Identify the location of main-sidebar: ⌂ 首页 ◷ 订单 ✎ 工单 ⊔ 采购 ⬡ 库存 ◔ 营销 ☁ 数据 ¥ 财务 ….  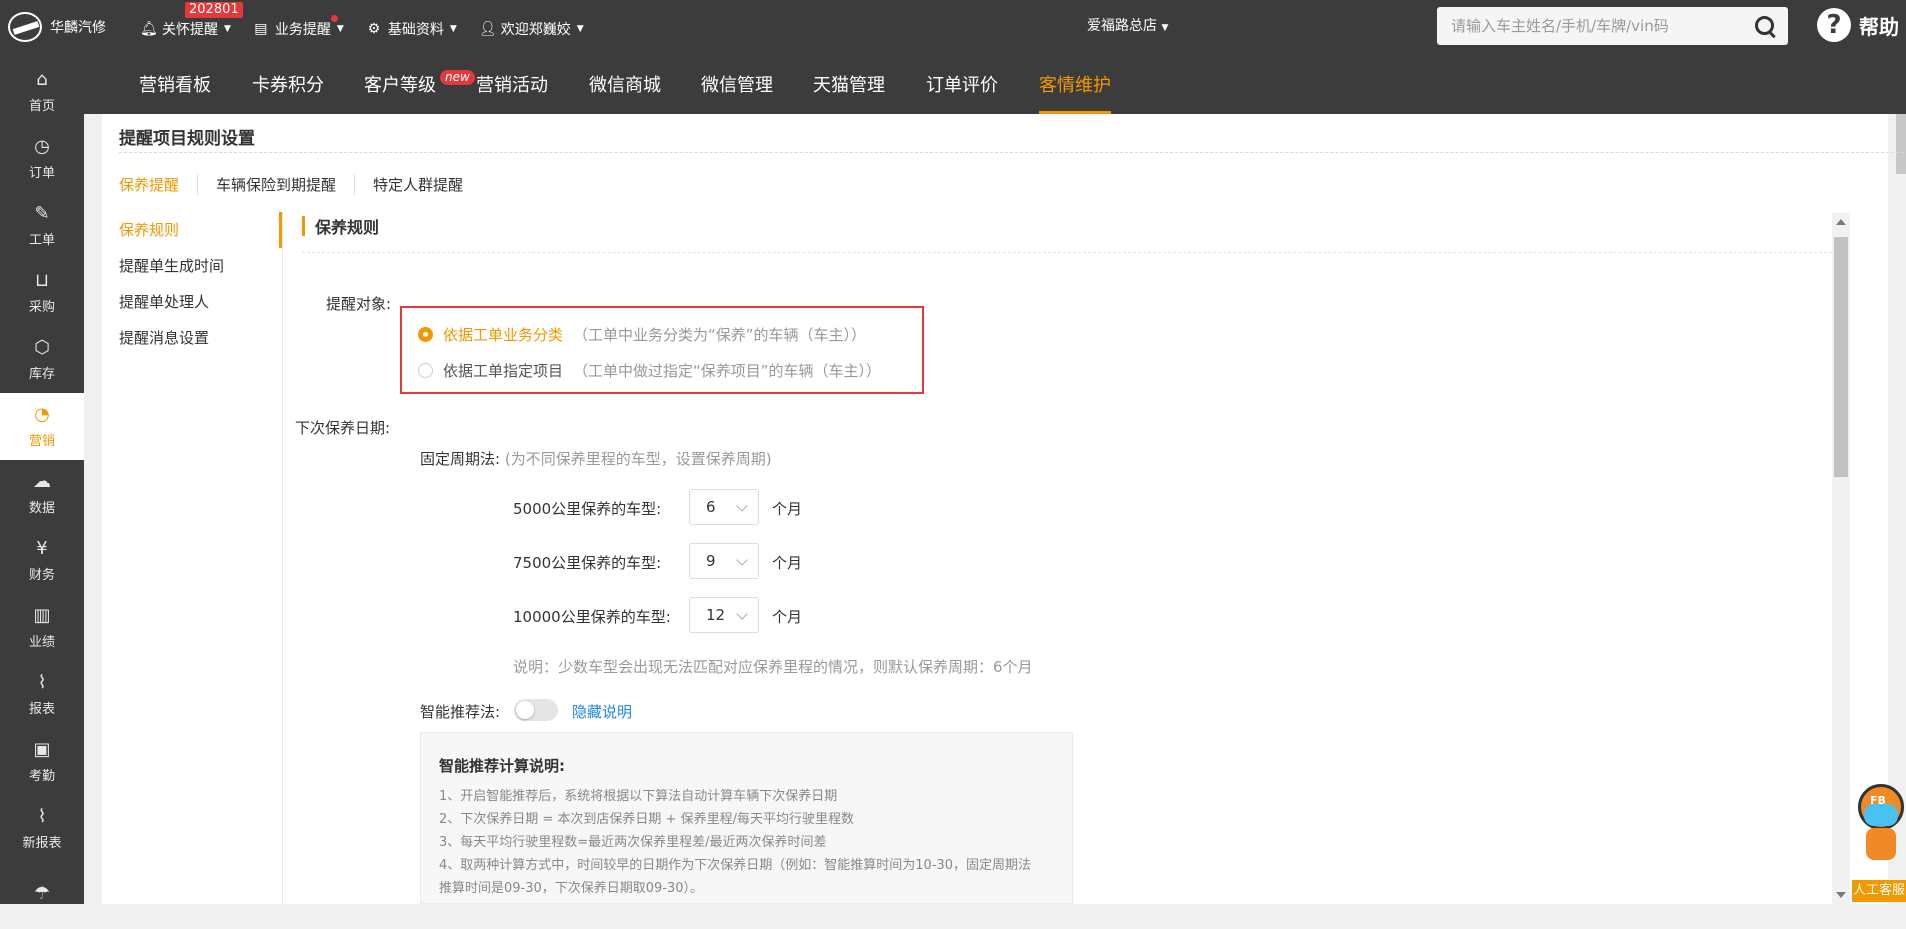
(42, 481).